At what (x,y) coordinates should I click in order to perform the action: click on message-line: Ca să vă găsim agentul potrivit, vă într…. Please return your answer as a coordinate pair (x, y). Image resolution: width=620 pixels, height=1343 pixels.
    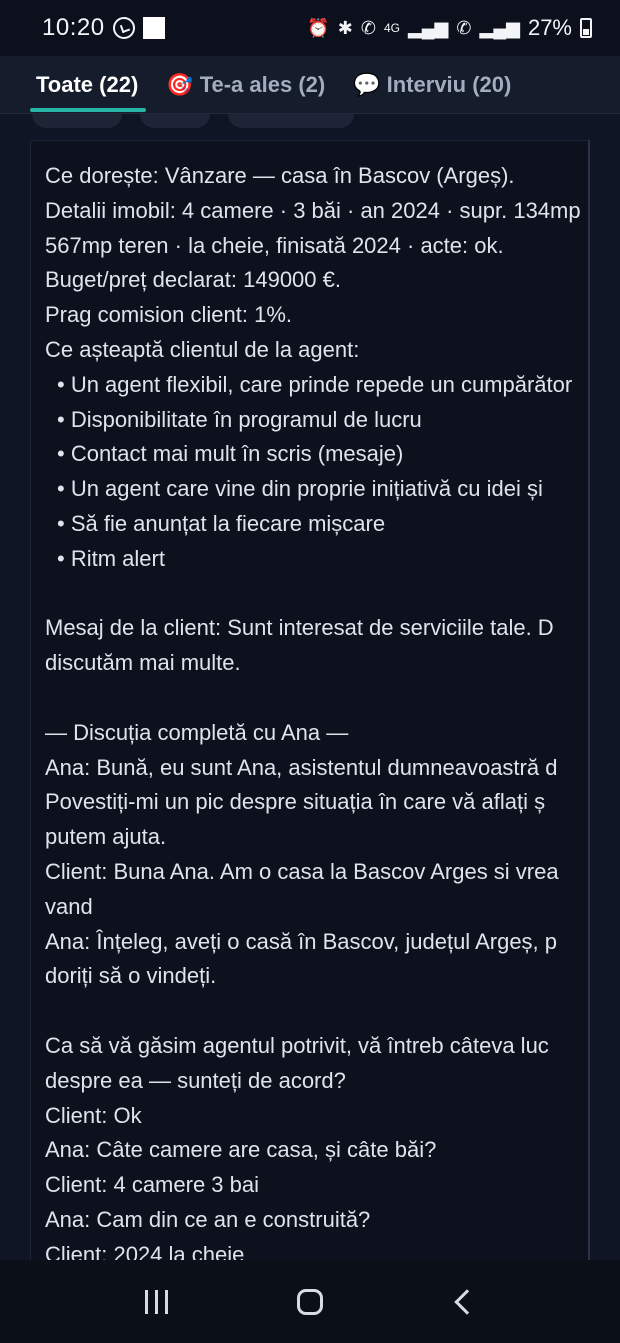
    Looking at the image, I should click on (297, 1045).